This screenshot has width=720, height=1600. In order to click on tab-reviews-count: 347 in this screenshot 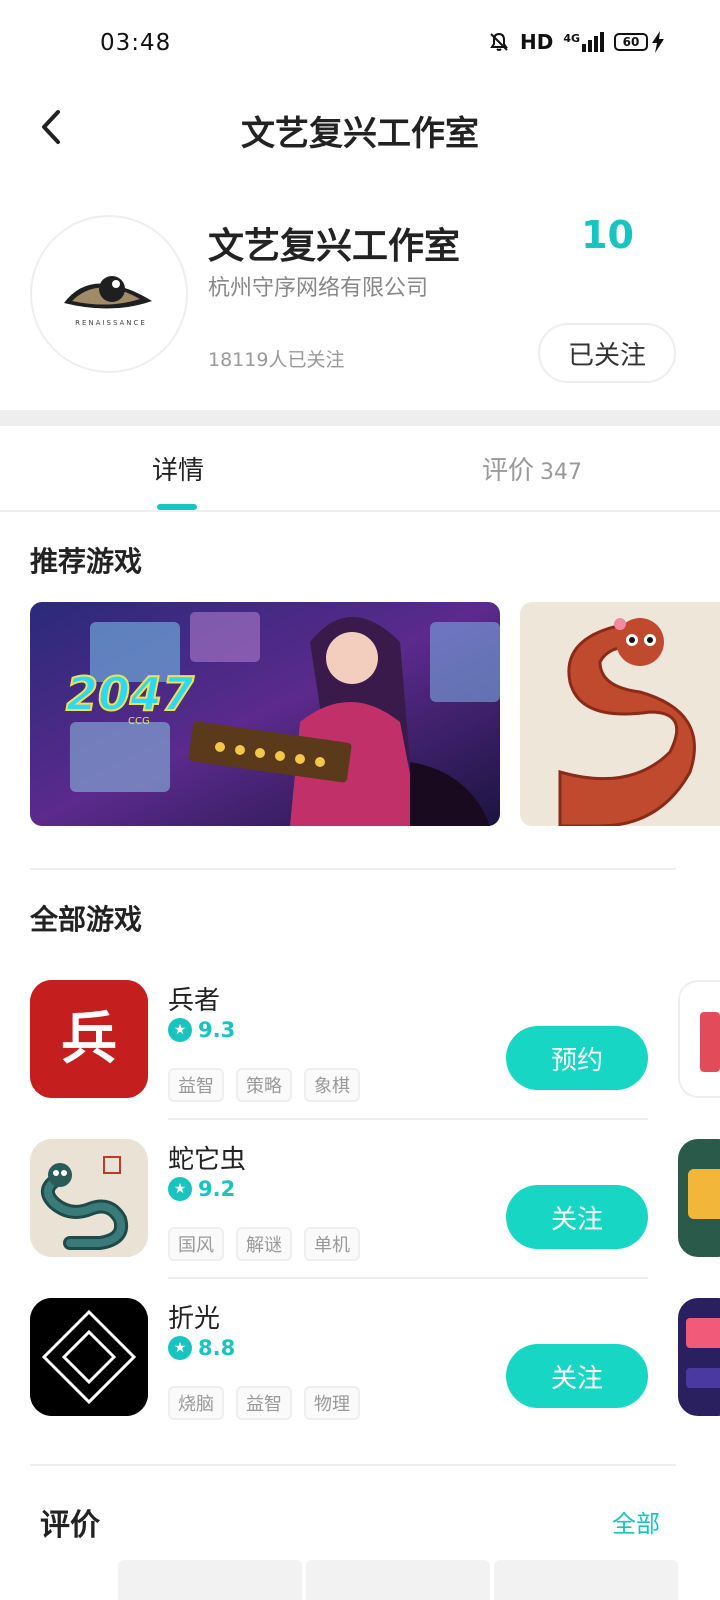, I will do `click(561, 472)`.